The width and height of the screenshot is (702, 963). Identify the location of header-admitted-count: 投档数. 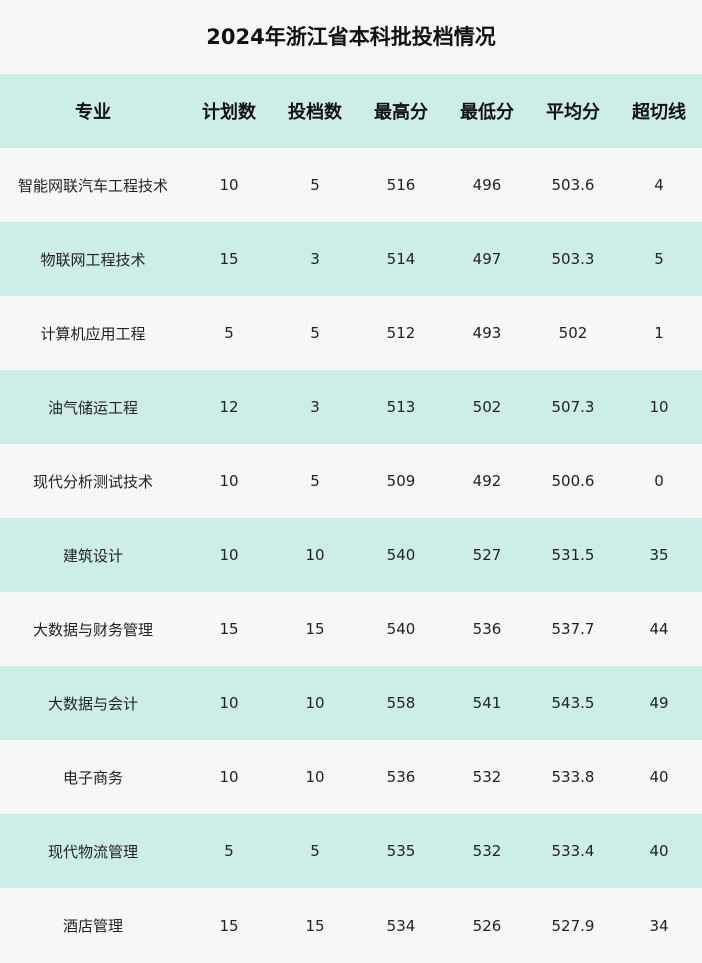
(315, 112).